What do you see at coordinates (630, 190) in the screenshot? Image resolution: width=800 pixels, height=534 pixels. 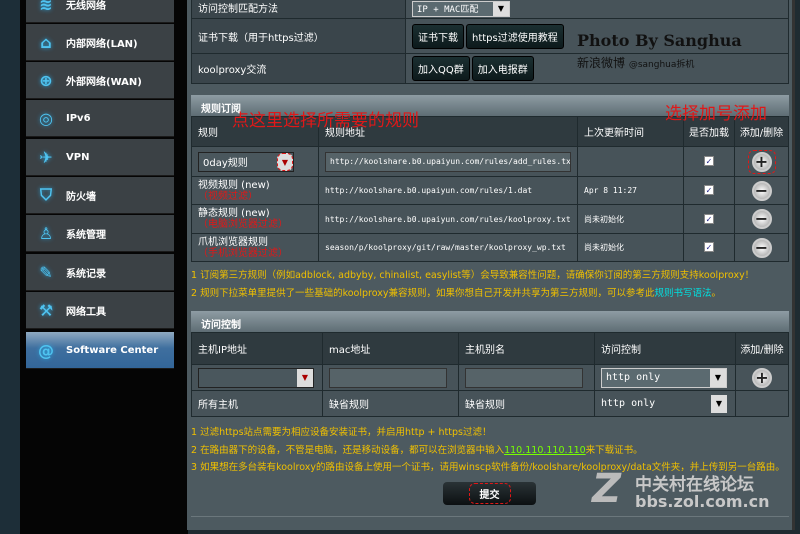 I see `rule-updated: Apr 8 11:27` at bounding box center [630, 190].